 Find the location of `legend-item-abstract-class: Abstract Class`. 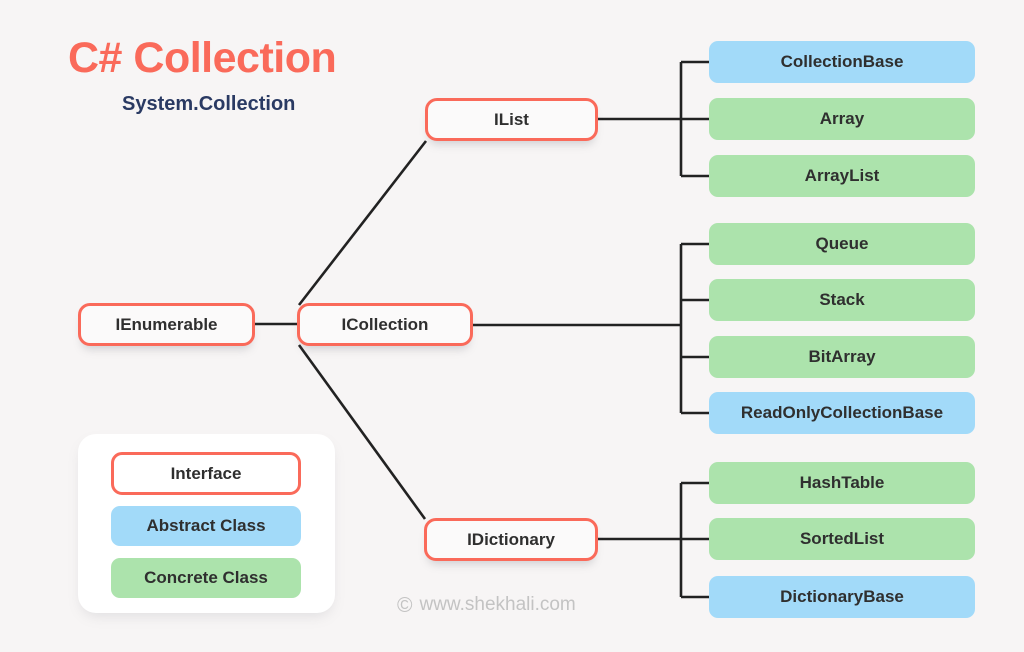

legend-item-abstract-class: Abstract Class is located at coordinates (206, 526).